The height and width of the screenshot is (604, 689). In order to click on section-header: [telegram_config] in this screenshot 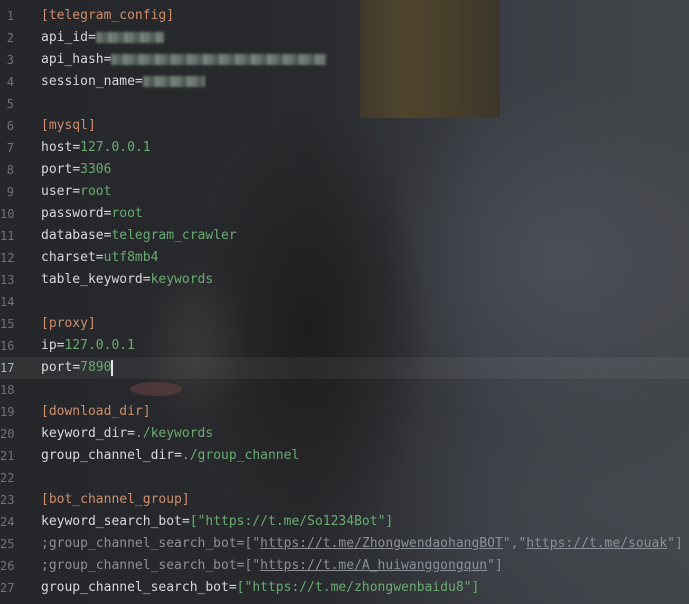, I will do `click(108, 15)`.